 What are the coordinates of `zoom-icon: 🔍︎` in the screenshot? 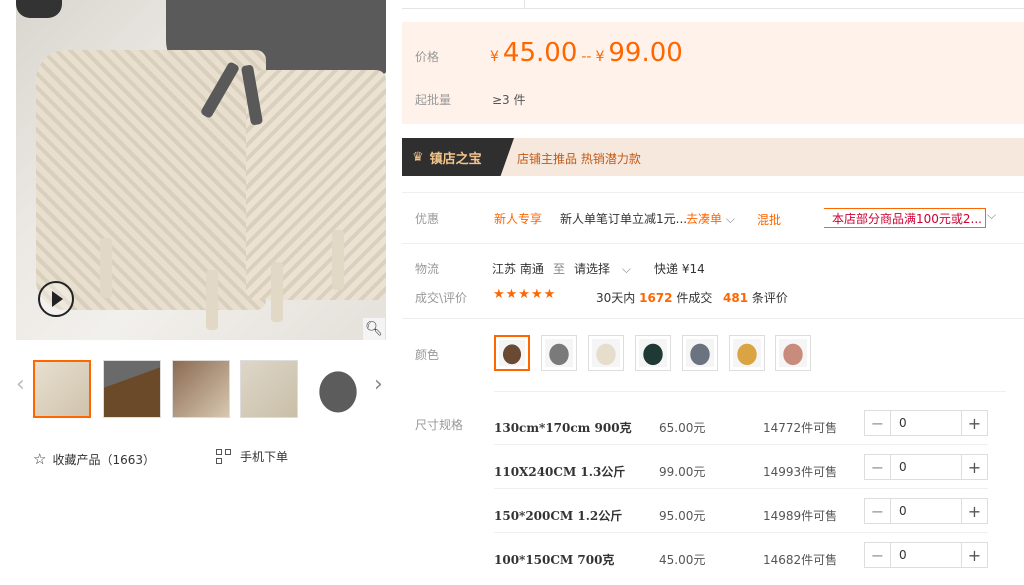 It's located at (374, 329).